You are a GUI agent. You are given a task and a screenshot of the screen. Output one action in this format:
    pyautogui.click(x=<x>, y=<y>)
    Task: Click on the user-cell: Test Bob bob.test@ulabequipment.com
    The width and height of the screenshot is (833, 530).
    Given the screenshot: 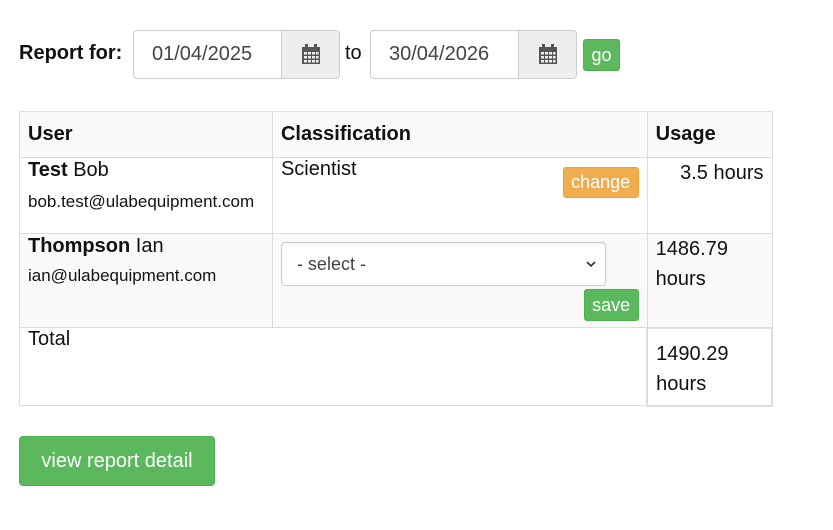 What is the action you would take?
    pyautogui.click(x=146, y=195)
    